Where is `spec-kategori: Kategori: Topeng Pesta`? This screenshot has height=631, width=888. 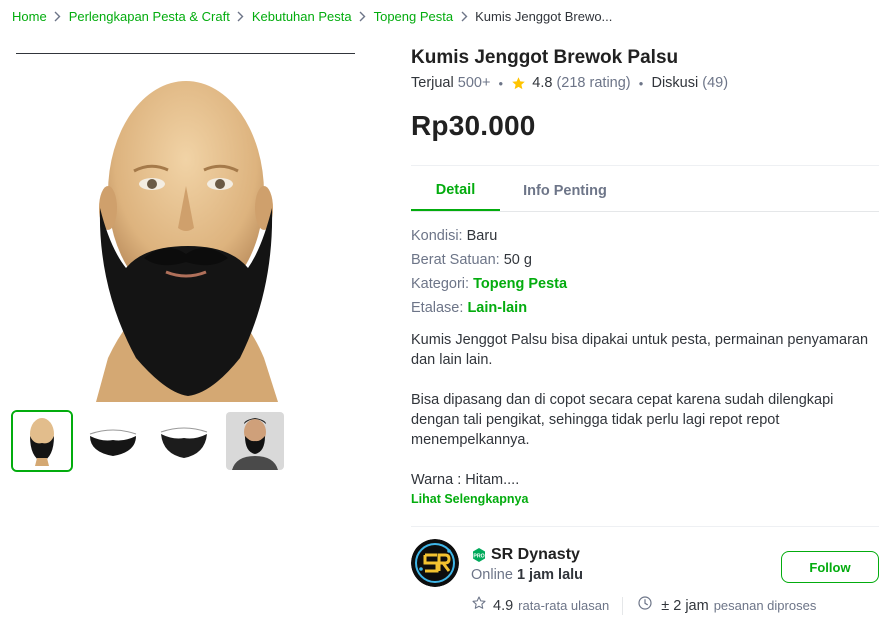
spec-kategori: Kategori: Topeng Pesta is located at coordinates (489, 284).